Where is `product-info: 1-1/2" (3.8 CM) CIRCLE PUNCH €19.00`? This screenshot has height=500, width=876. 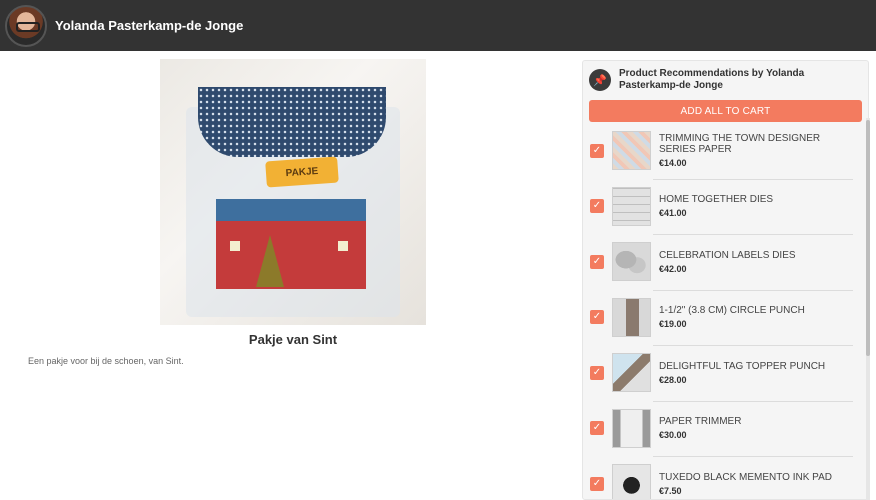 product-info: 1-1/2" (3.8 CM) CIRCLE PUNCH €19.00 is located at coordinates (756, 317).